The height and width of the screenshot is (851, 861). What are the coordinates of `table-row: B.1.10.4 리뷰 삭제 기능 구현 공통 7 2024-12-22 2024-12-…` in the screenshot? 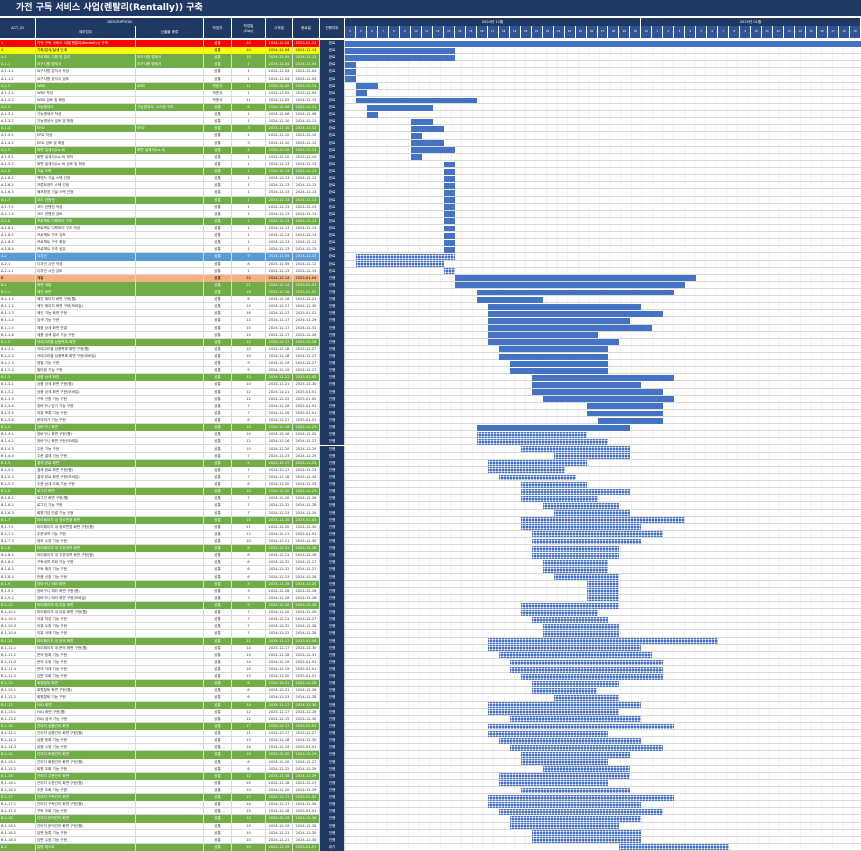 It's located at (430, 634).